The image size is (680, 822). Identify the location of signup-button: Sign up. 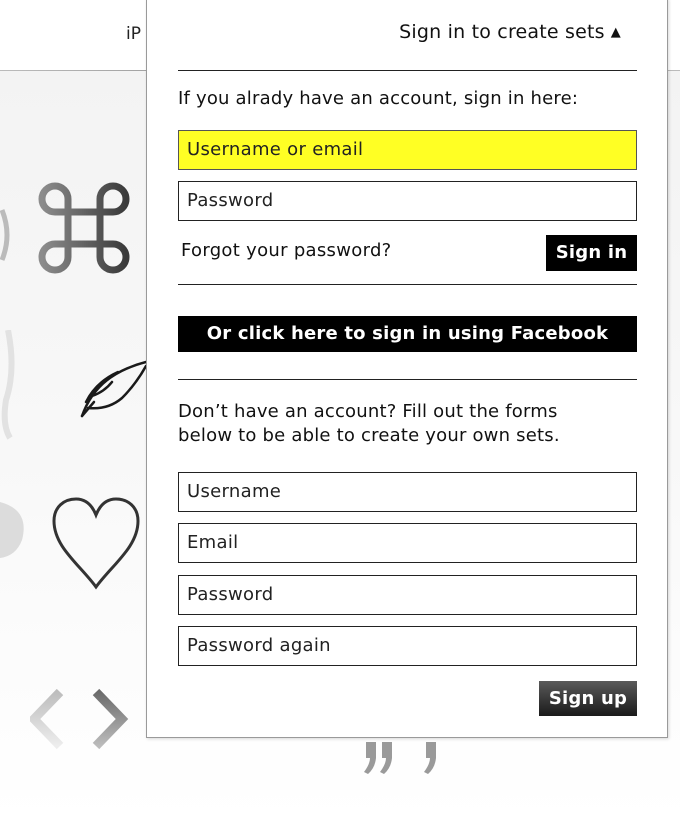
(588, 698).